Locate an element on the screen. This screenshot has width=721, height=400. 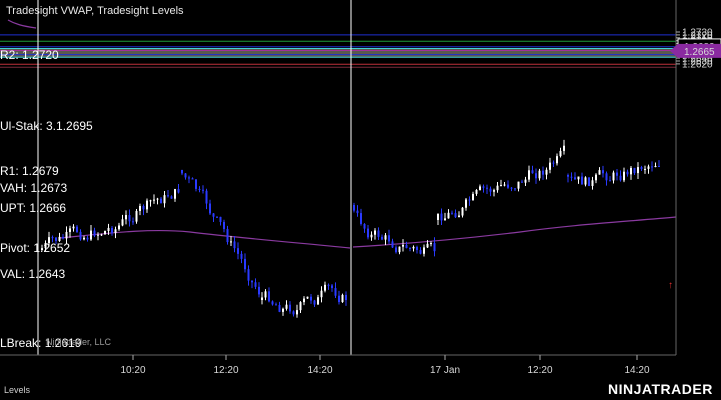
alert-arrow-icon: ↑ is located at coordinates (670, 285).